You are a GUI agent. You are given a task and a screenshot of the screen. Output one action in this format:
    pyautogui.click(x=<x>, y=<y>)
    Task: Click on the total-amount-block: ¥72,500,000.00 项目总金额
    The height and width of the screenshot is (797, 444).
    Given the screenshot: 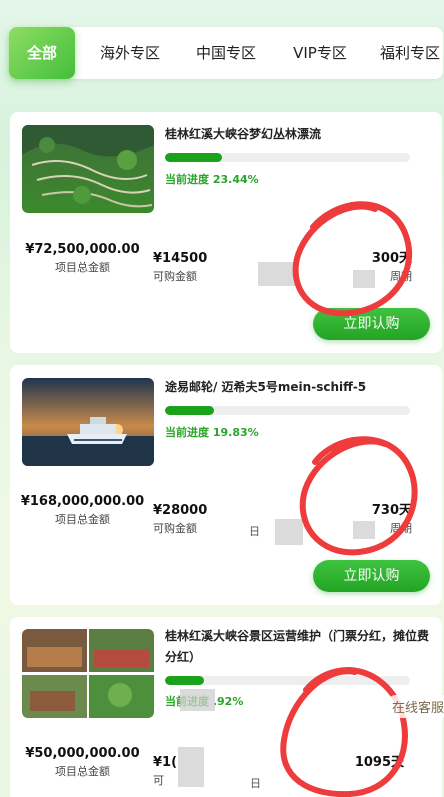 What is the action you would take?
    pyautogui.click(x=82, y=257)
    